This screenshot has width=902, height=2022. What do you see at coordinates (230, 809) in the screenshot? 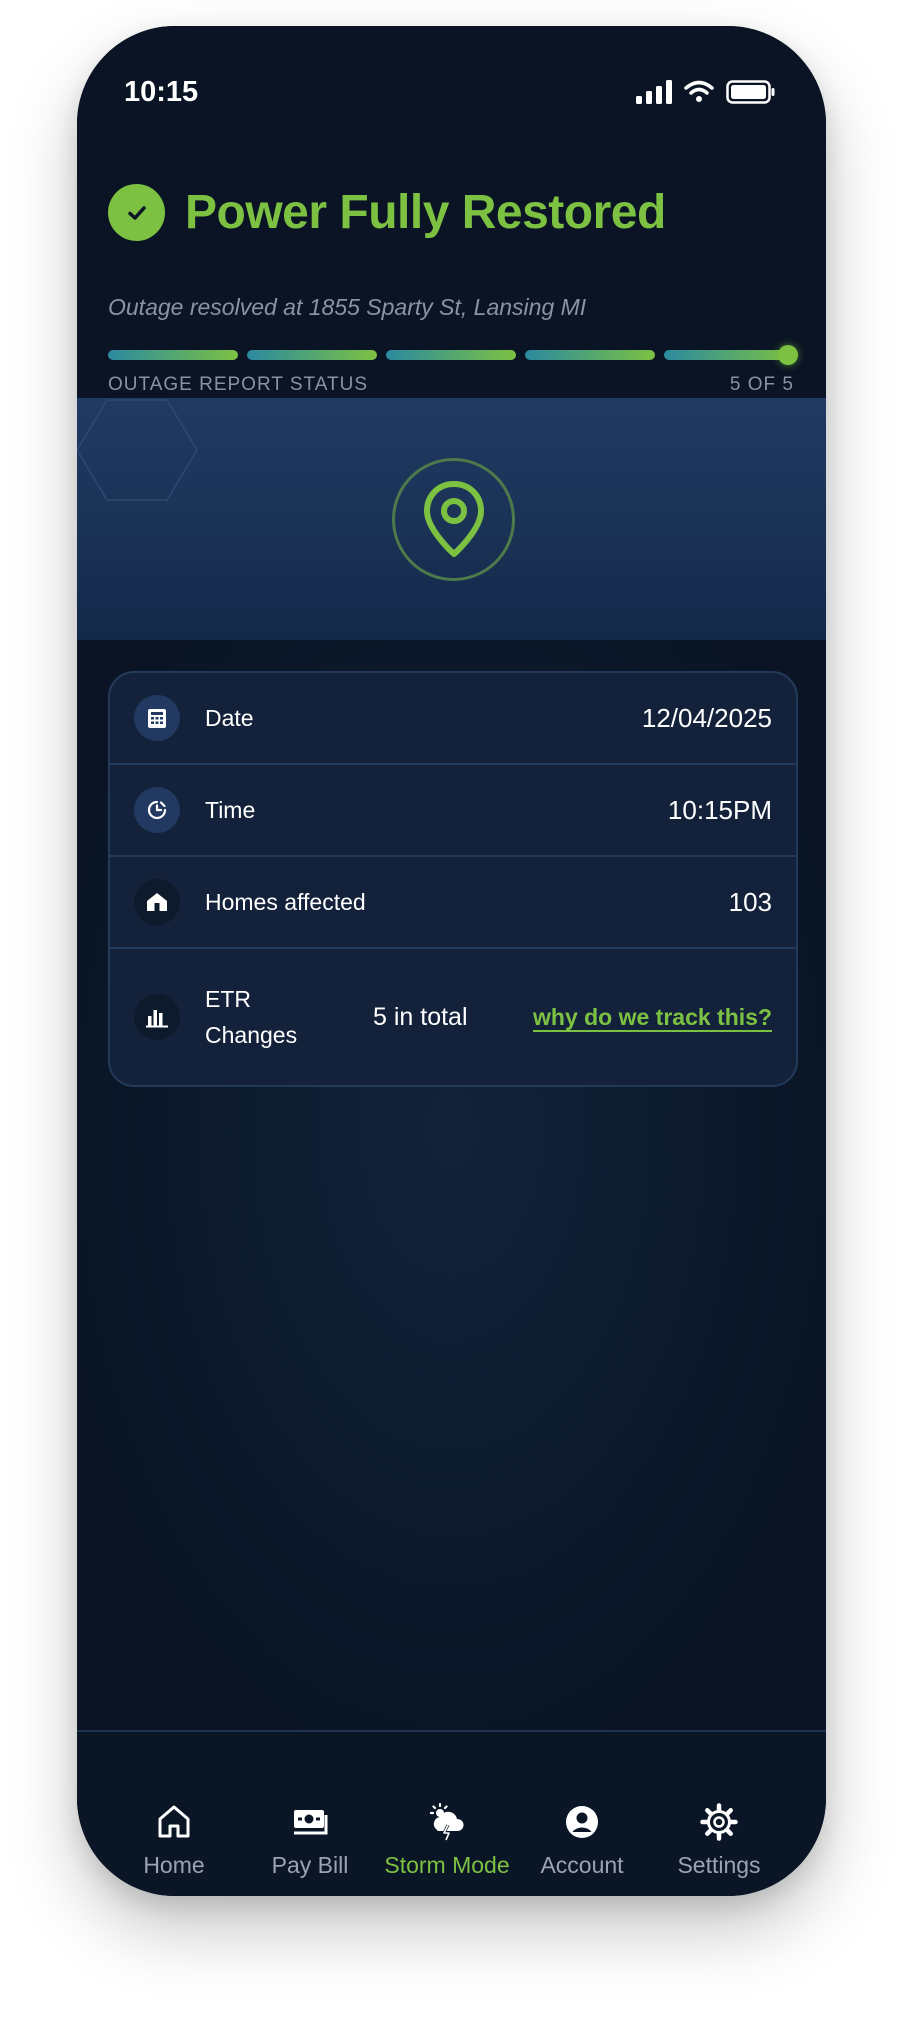
I see `time-label: Time` at bounding box center [230, 809].